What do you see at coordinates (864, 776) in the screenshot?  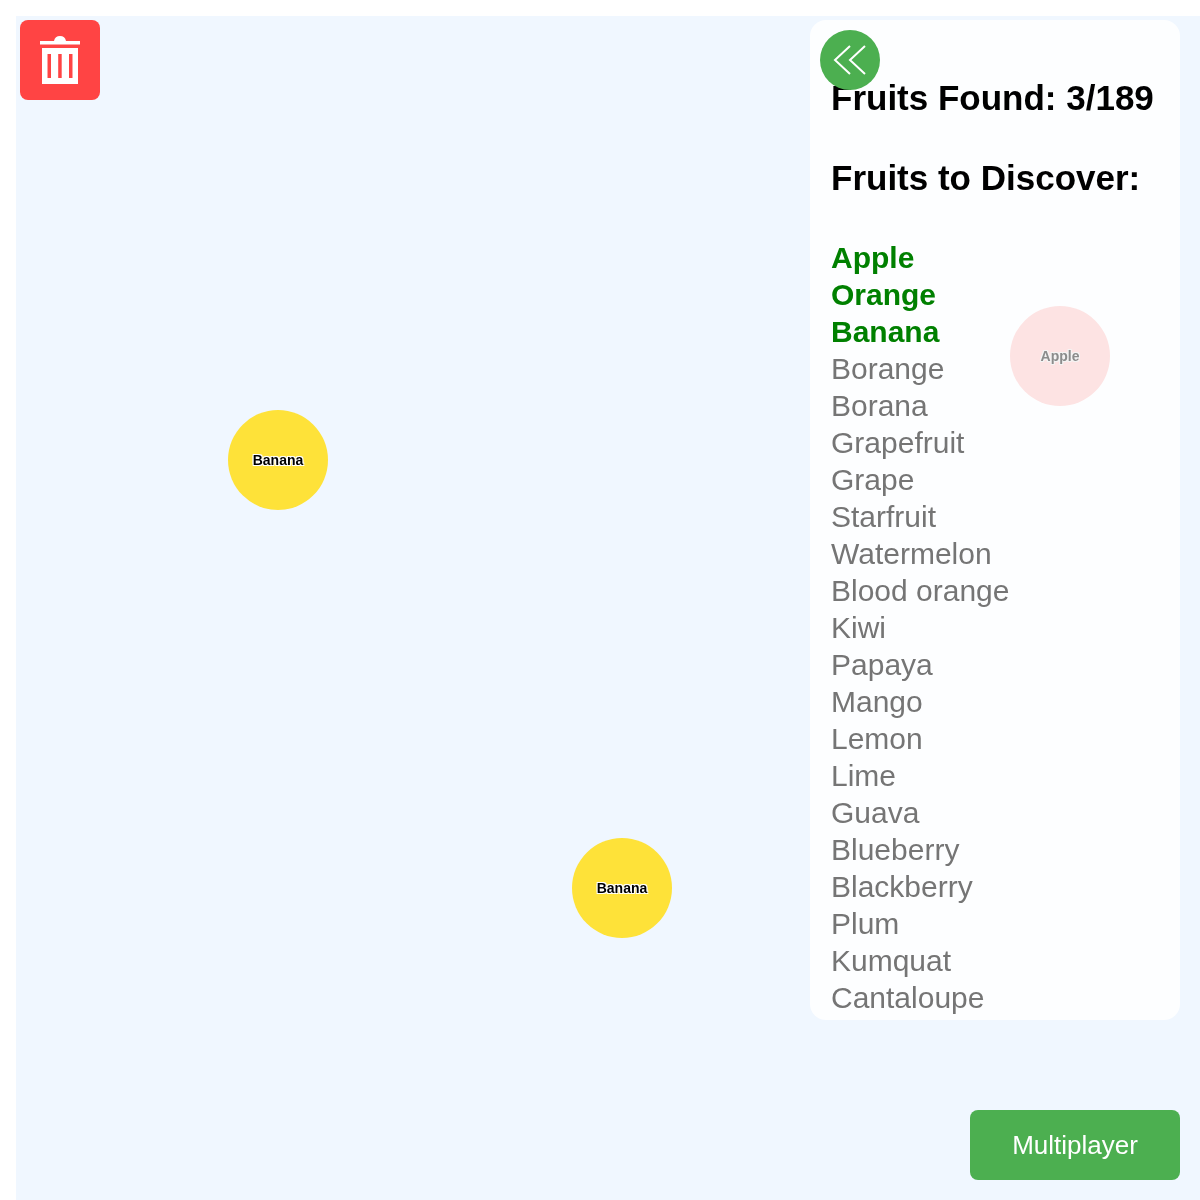 I see `fruit-name: Lime` at bounding box center [864, 776].